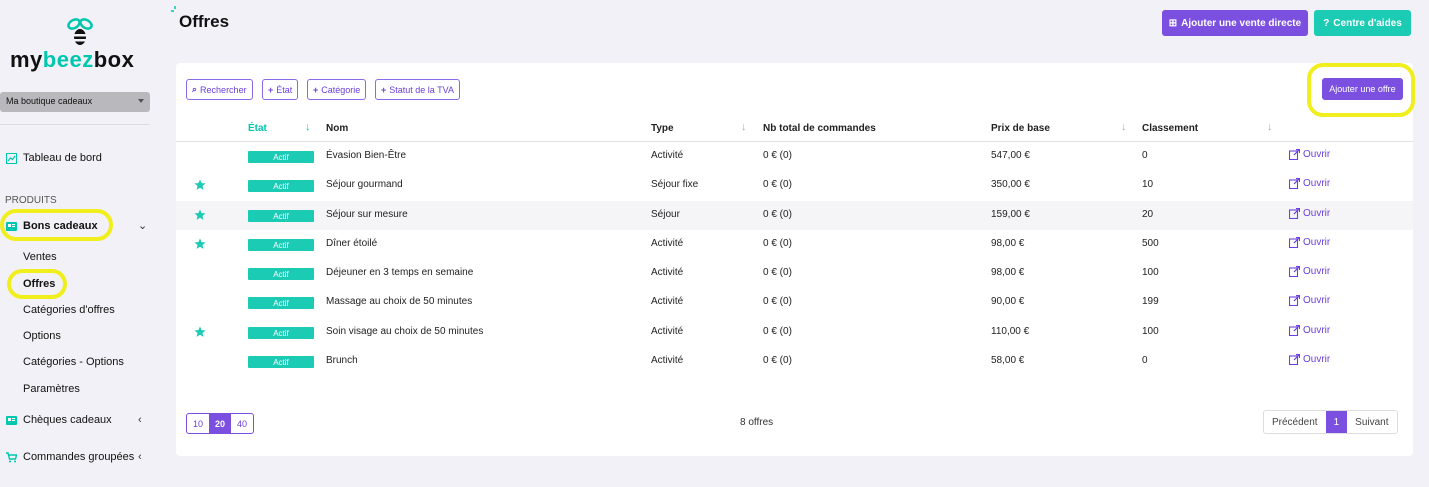 This screenshot has width=1429, height=487. I want to click on logo: mybeezbox, so click(77, 44).